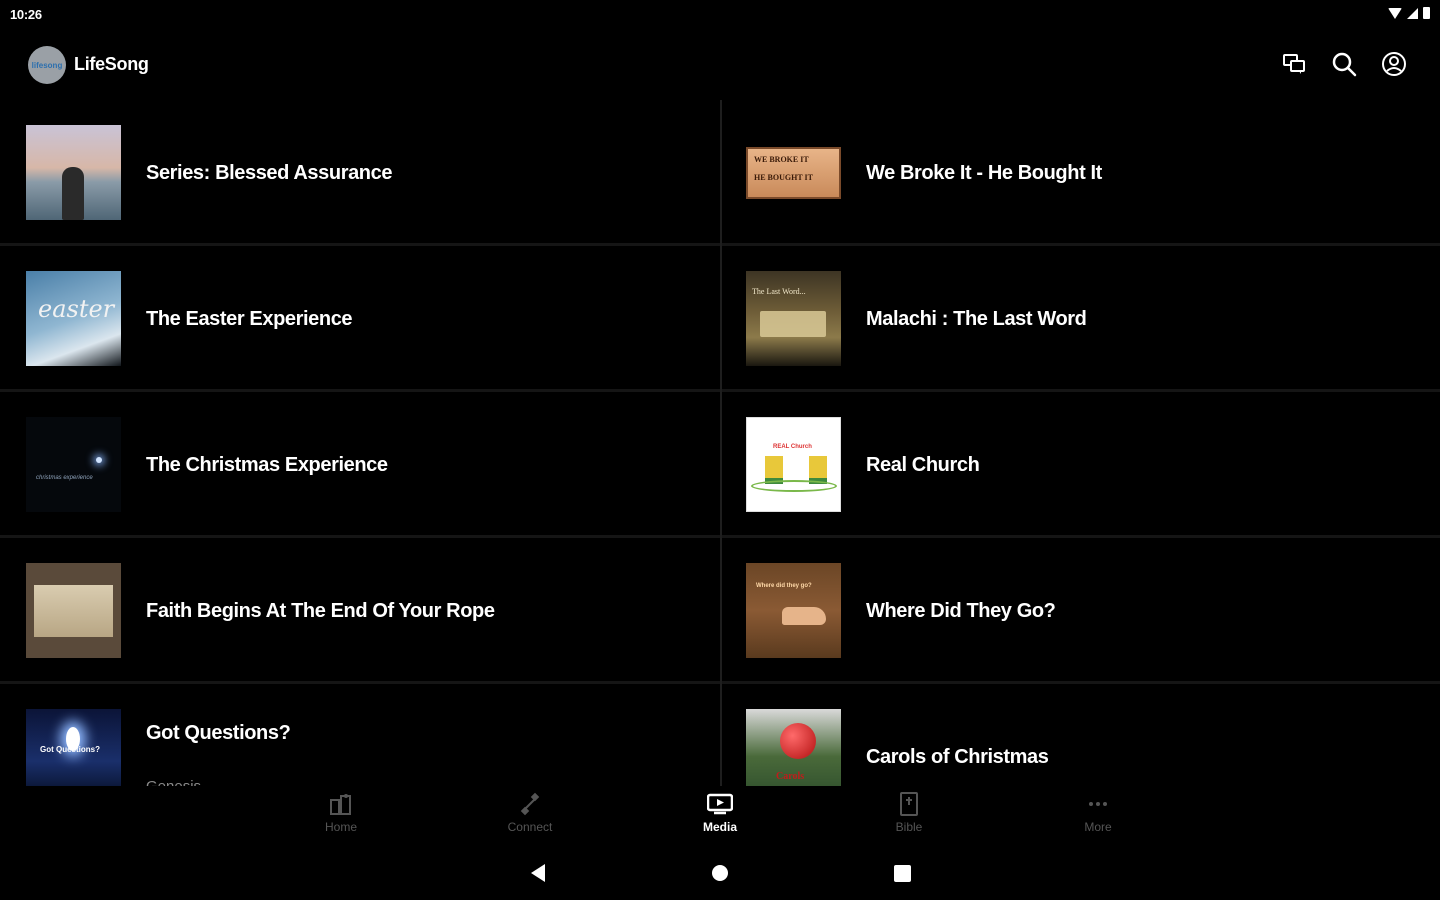  I want to click on media-item-blessed-assurance: Series: Blessed Assurance, so click(360, 173).